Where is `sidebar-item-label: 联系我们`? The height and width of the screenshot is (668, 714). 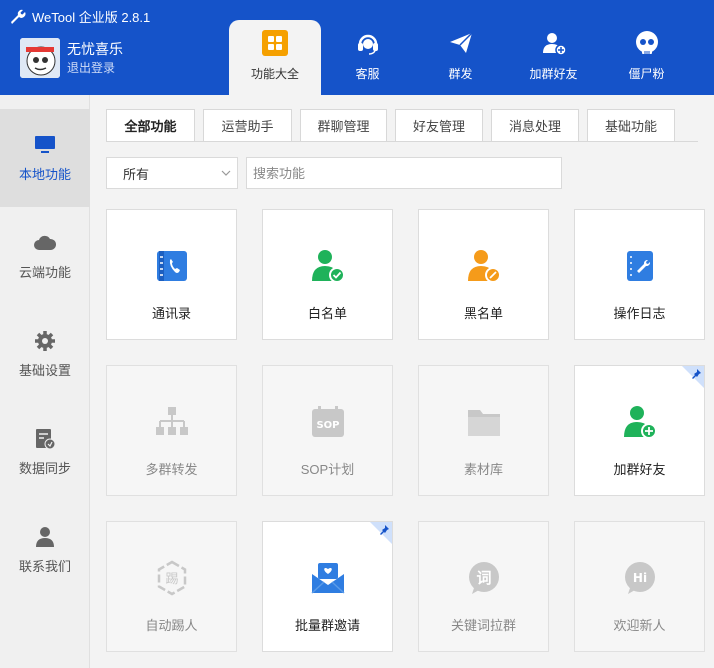 sidebar-item-label: 联系我们 is located at coordinates (44, 566).